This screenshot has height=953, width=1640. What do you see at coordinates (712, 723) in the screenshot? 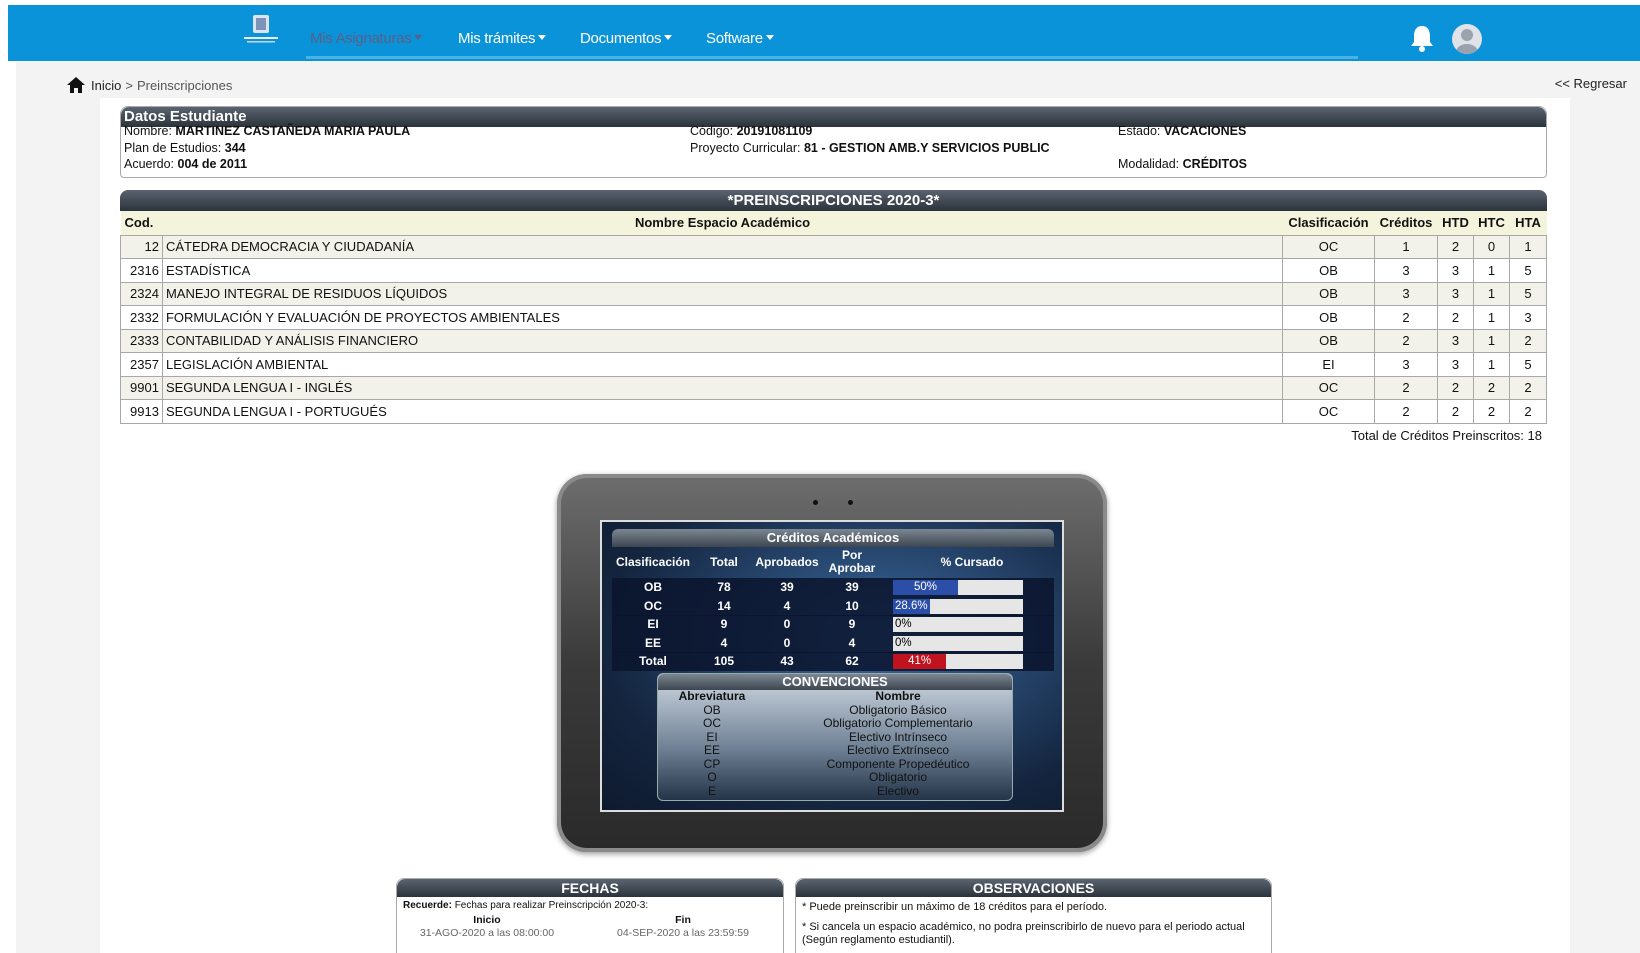
I see `conventions-abreviatura: OC` at bounding box center [712, 723].